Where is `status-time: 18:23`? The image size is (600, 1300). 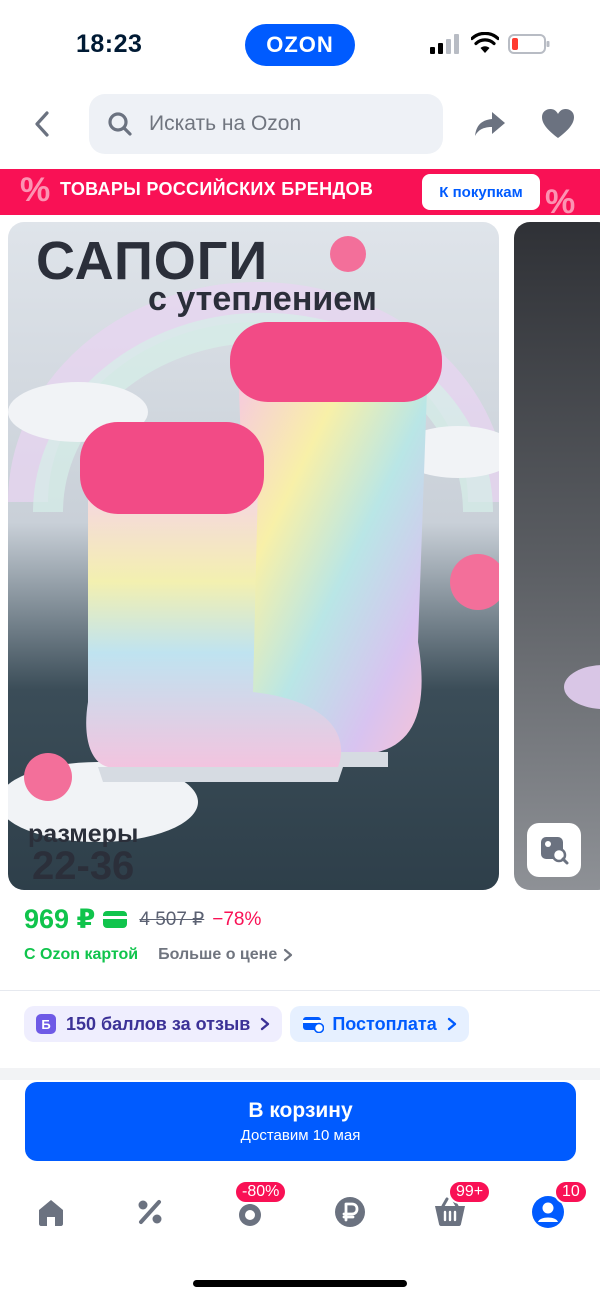 status-time: 18:23 is located at coordinates (109, 44).